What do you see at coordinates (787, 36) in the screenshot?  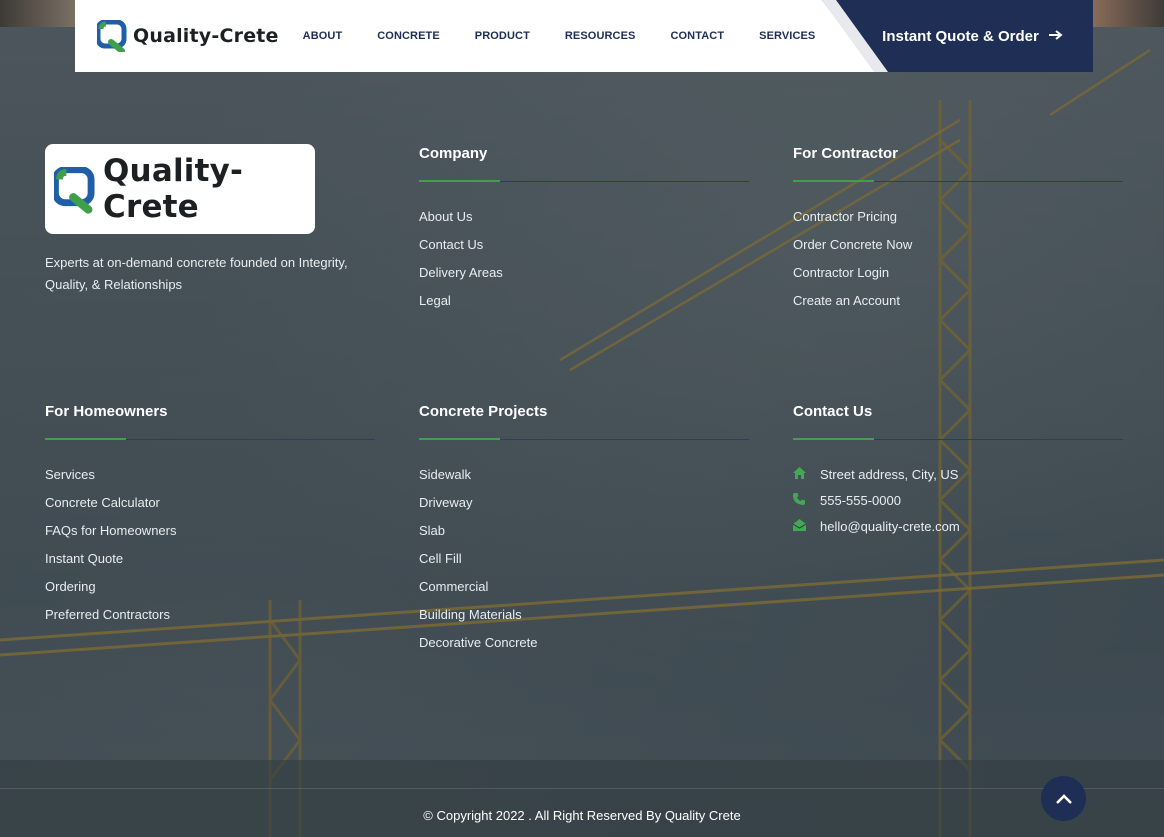 I see `nav-item-services: SERVICES` at bounding box center [787, 36].